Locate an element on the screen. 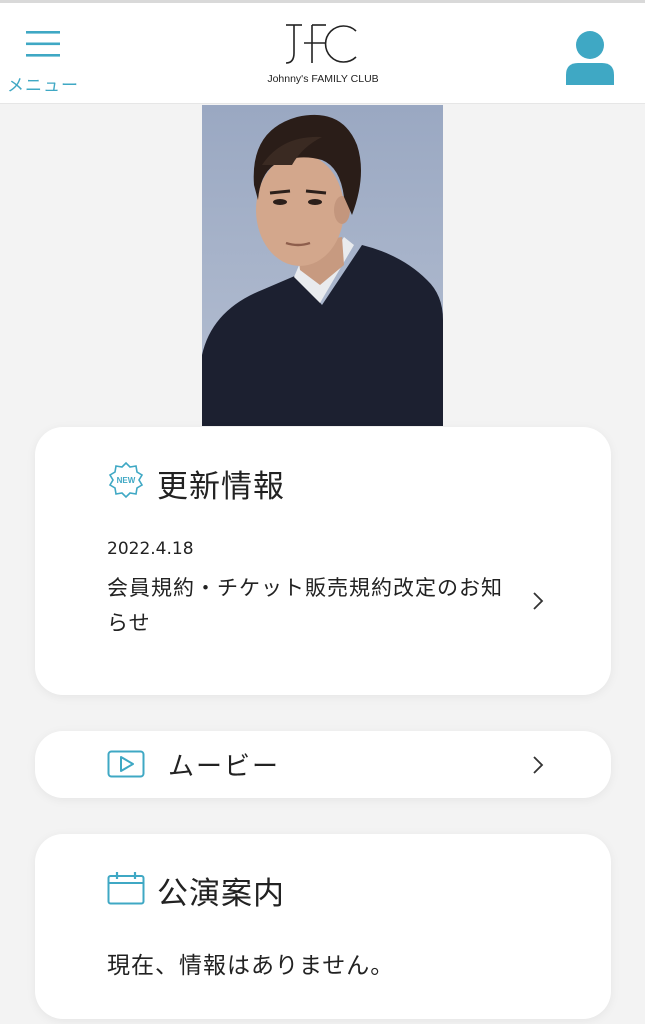 Image resolution: width=645 pixels, height=1024 pixels. new-badge-icon: NEW is located at coordinates (126, 480).